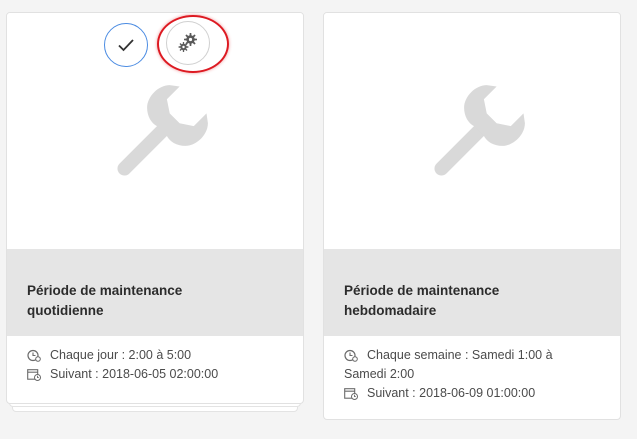 This screenshot has width=637, height=439. What do you see at coordinates (121, 355) in the screenshot?
I see `schedule-text: Chaque jour : 2:00 à 5:00` at bounding box center [121, 355].